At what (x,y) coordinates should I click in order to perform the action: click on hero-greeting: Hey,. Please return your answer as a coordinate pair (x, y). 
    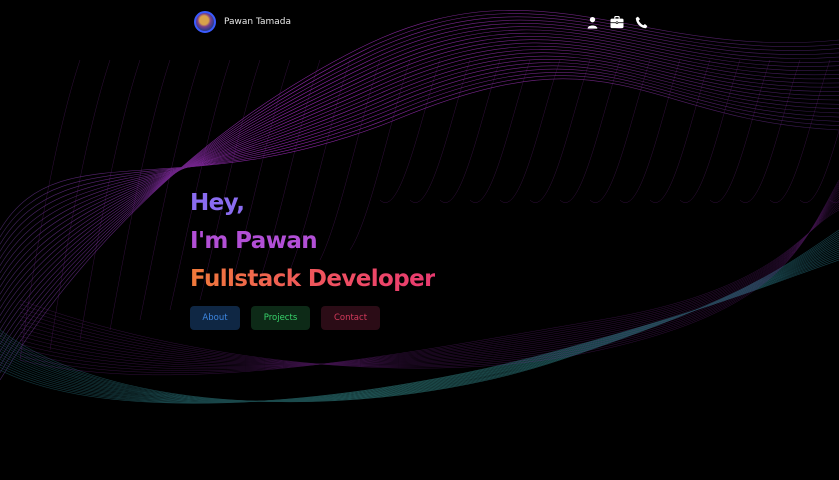
    Looking at the image, I should click on (217, 203).